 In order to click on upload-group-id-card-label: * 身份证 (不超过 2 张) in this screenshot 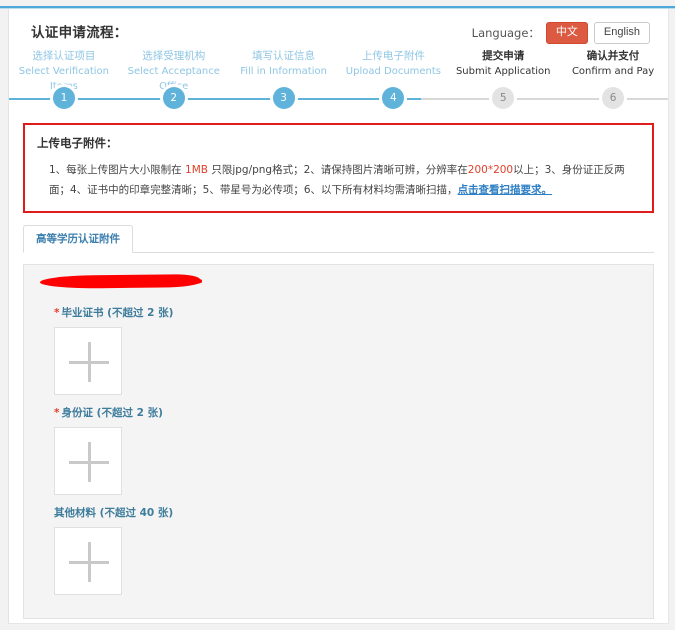, I will do `click(353, 412)`.